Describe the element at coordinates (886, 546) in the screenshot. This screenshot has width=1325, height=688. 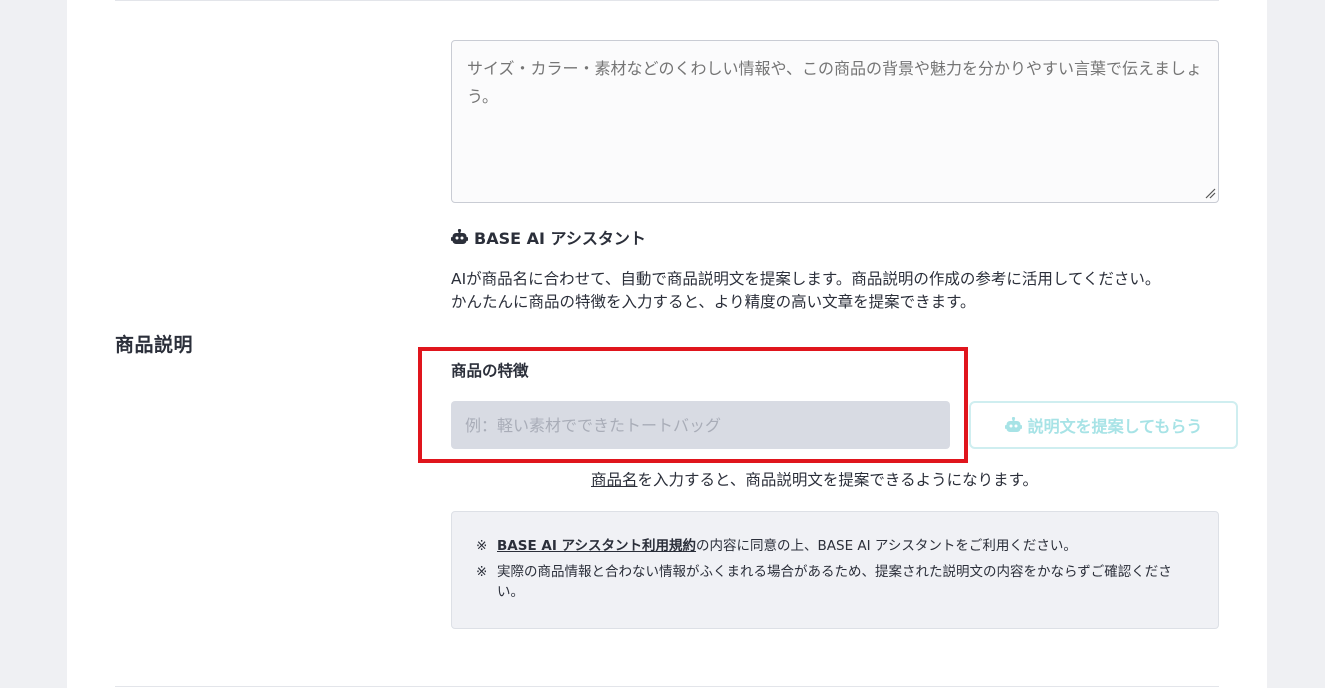
I see `notice-terms-text: の内容に同意の上、BASE AI アシスタントをご利用ください。` at that location.